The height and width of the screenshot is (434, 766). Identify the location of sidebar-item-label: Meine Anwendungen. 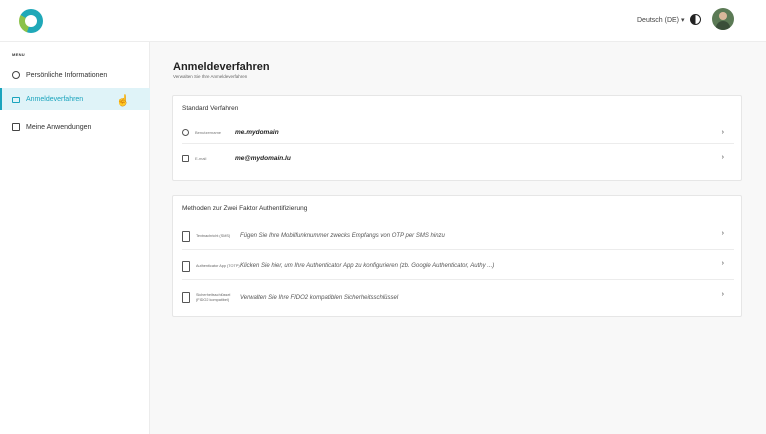
(59, 127).